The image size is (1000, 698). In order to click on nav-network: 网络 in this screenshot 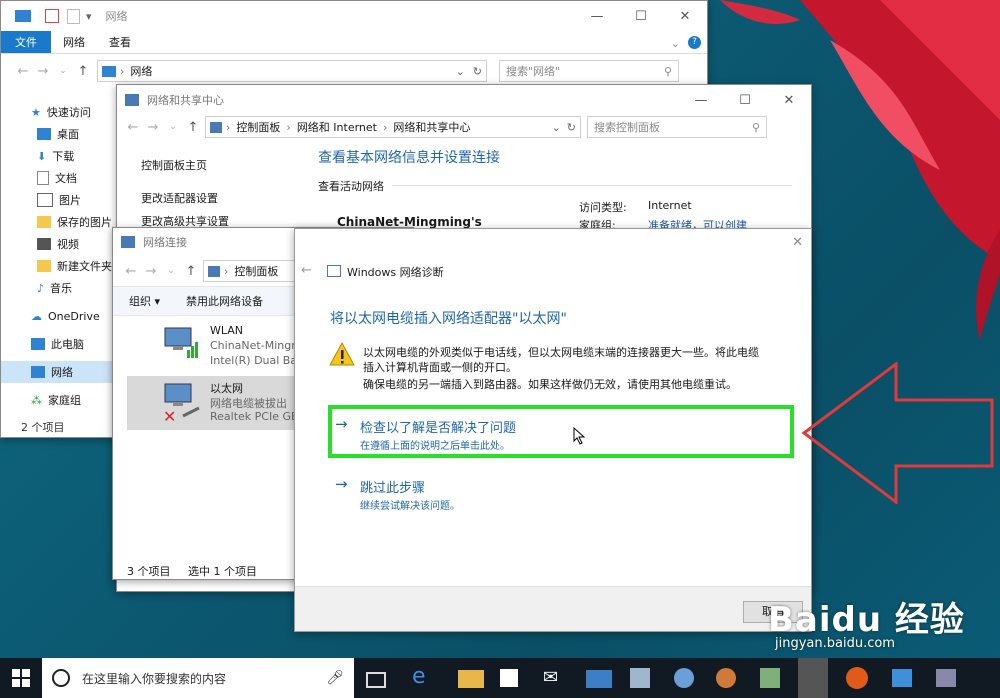, I will do `click(59, 372)`.